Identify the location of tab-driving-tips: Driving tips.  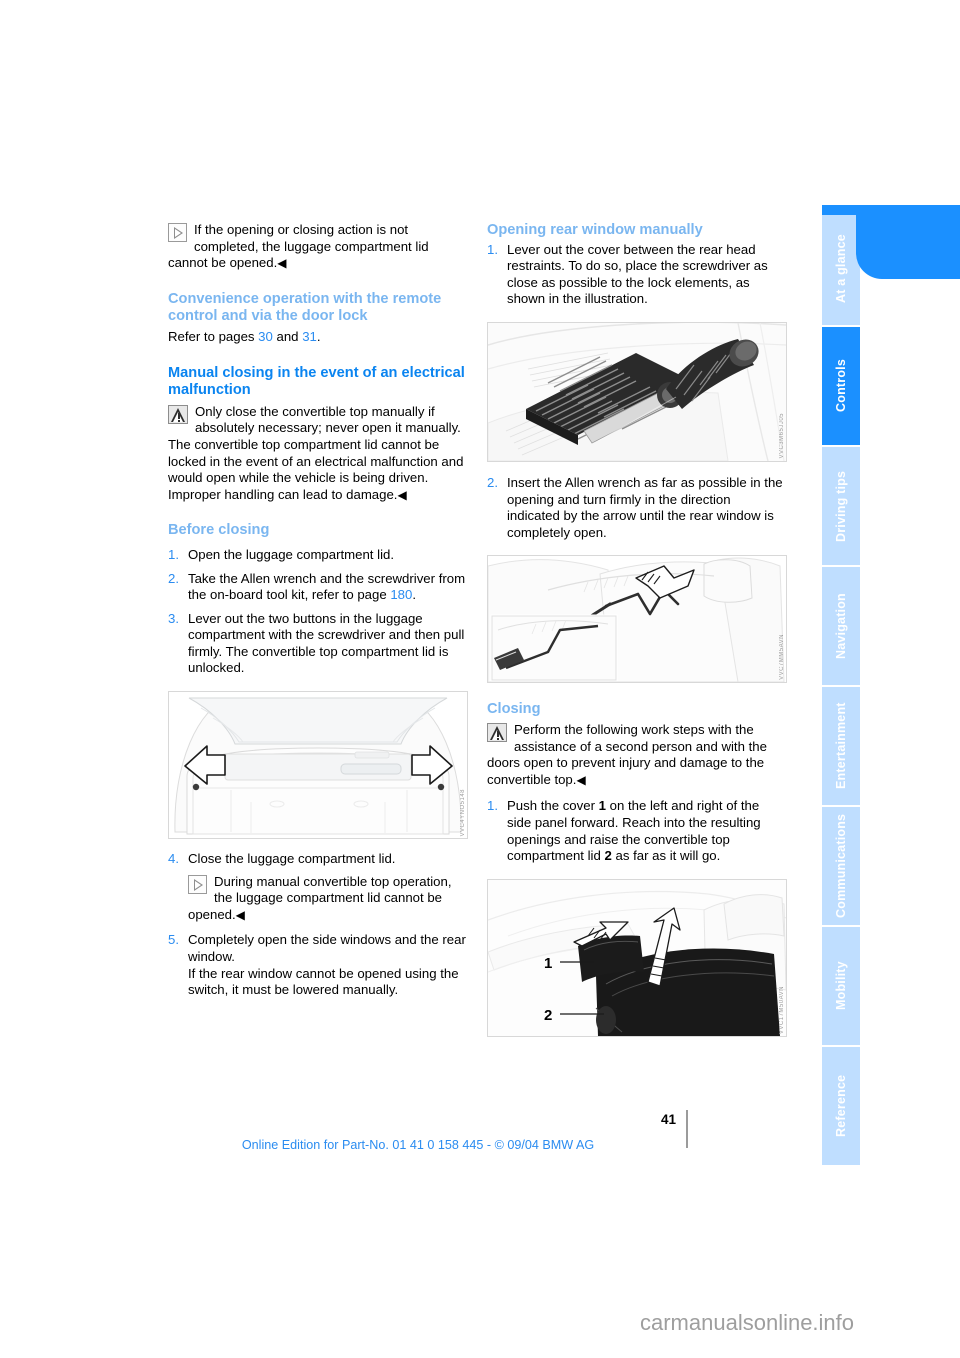
(841, 506).